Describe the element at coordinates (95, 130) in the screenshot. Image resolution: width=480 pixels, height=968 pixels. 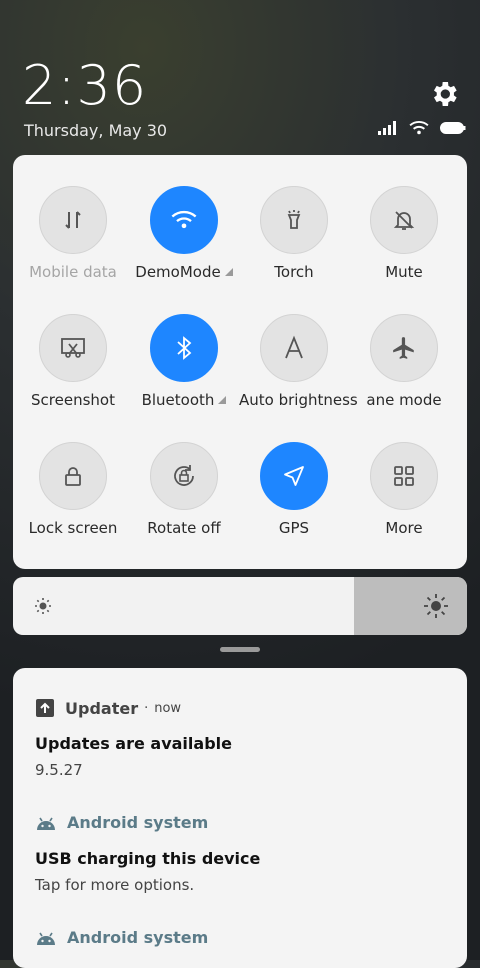
I see `date: Thursday, May 30` at that location.